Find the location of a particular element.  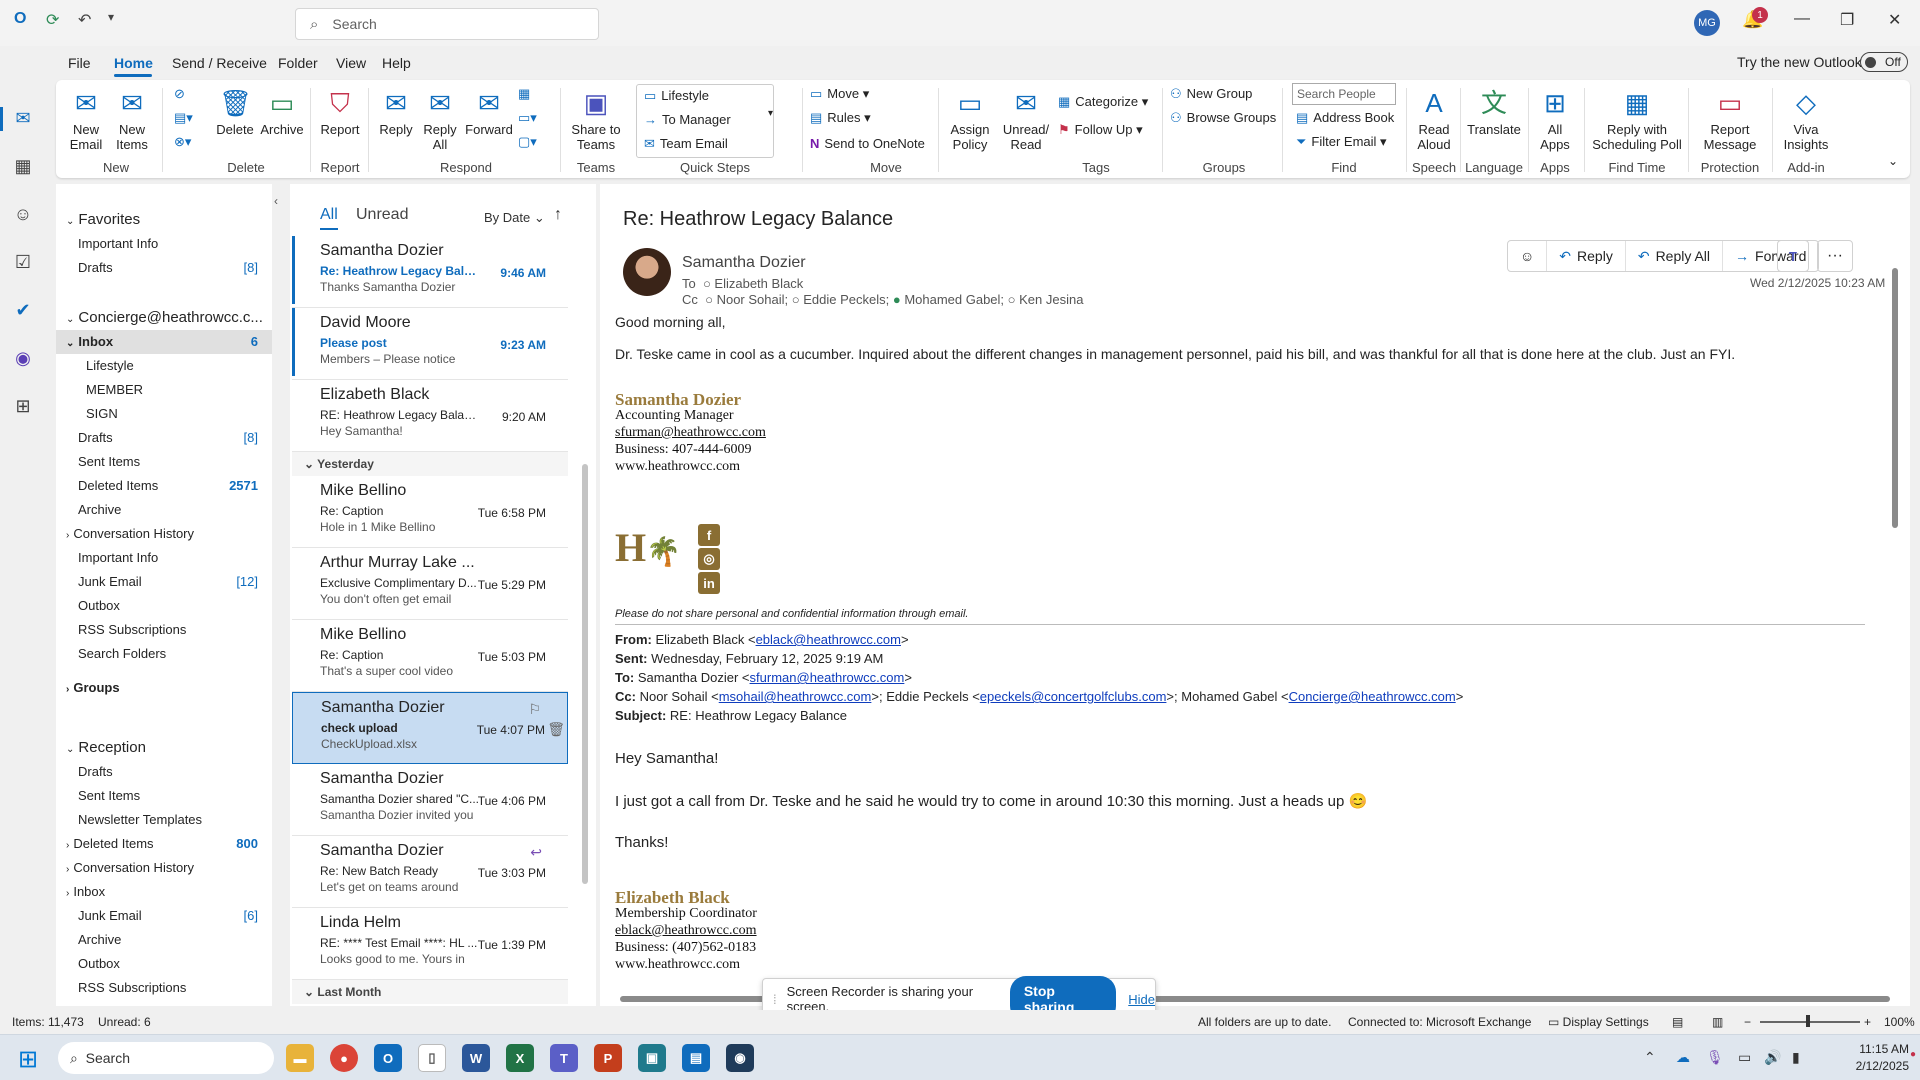

windows-start-icon: ⊞ is located at coordinates (28, 1059).